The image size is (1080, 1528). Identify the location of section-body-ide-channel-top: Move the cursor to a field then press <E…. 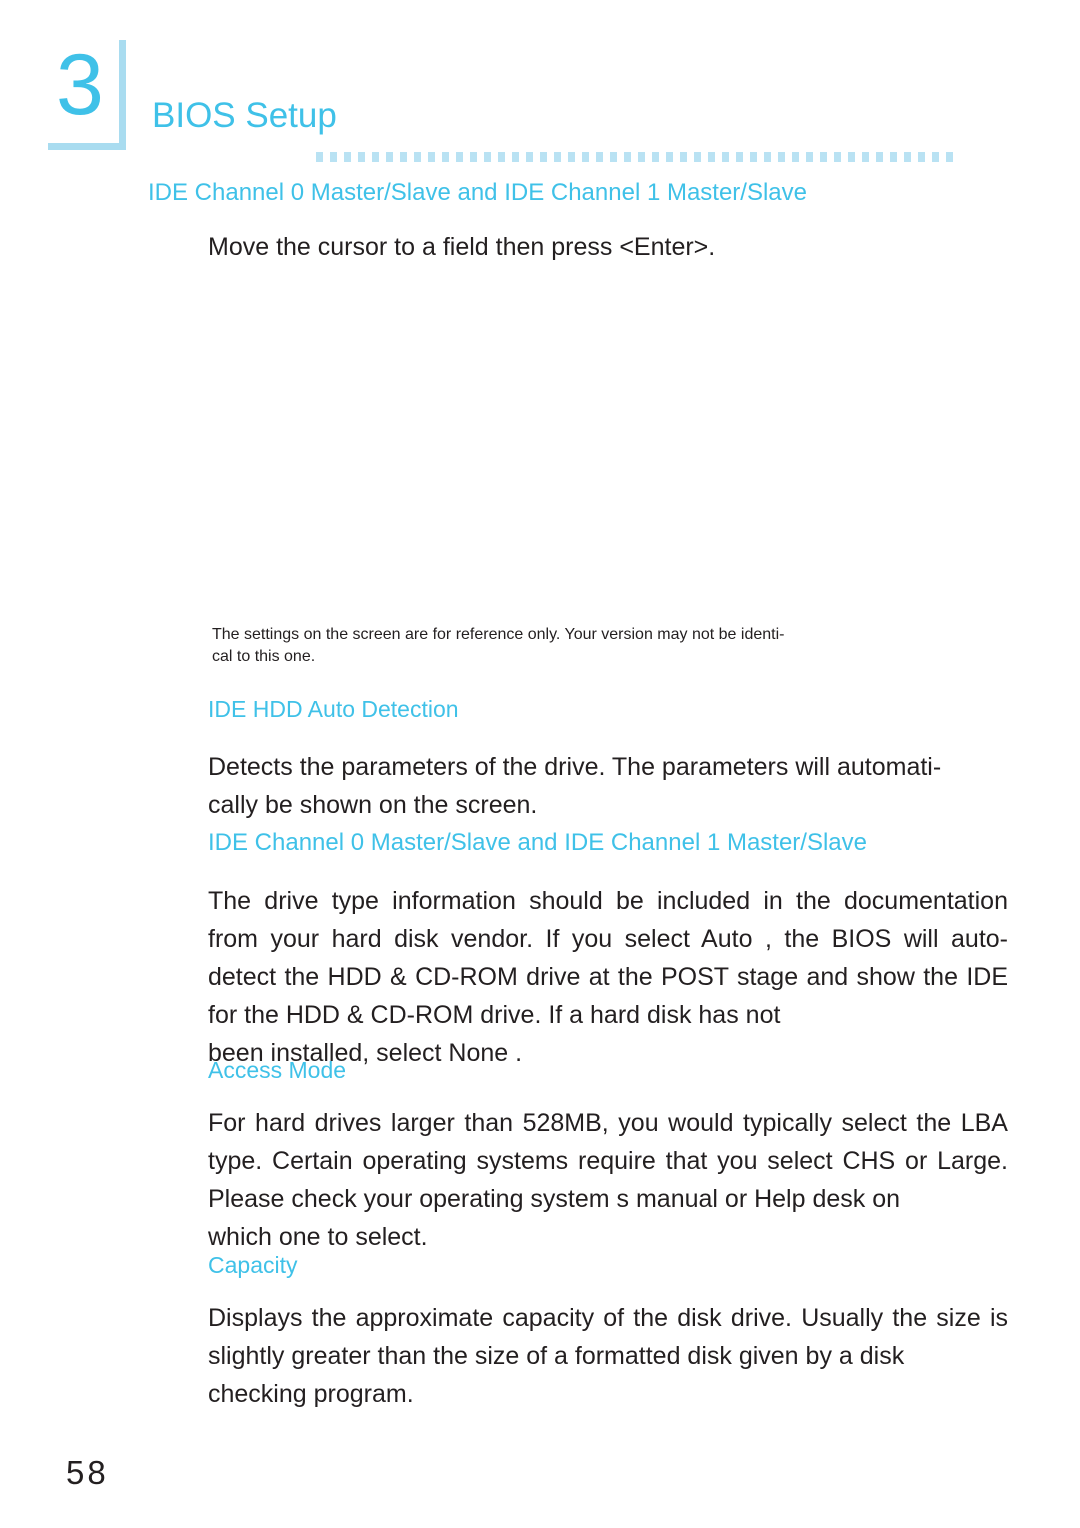
(462, 247).